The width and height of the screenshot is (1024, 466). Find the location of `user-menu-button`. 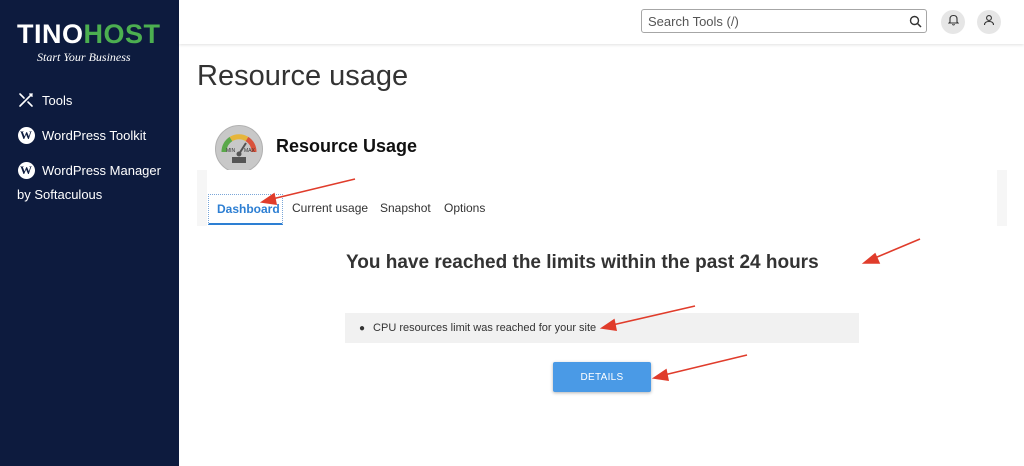

user-menu-button is located at coordinates (989, 22).